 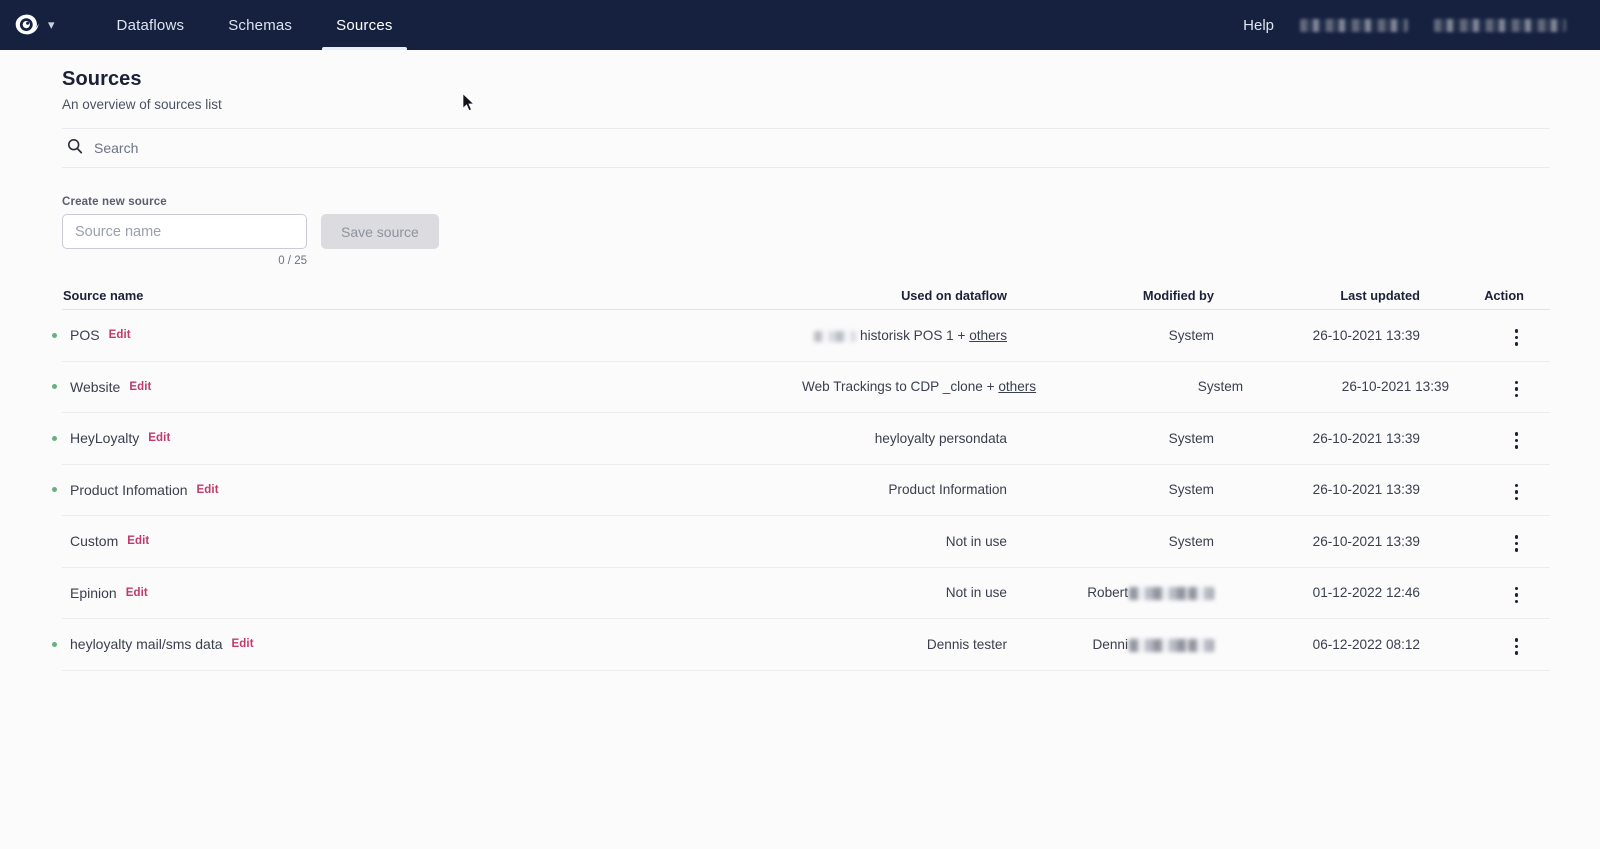 What do you see at coordinates (102, 79) in the screenshot?
I see `page-title: Sources` at bounding box center [102, 79].